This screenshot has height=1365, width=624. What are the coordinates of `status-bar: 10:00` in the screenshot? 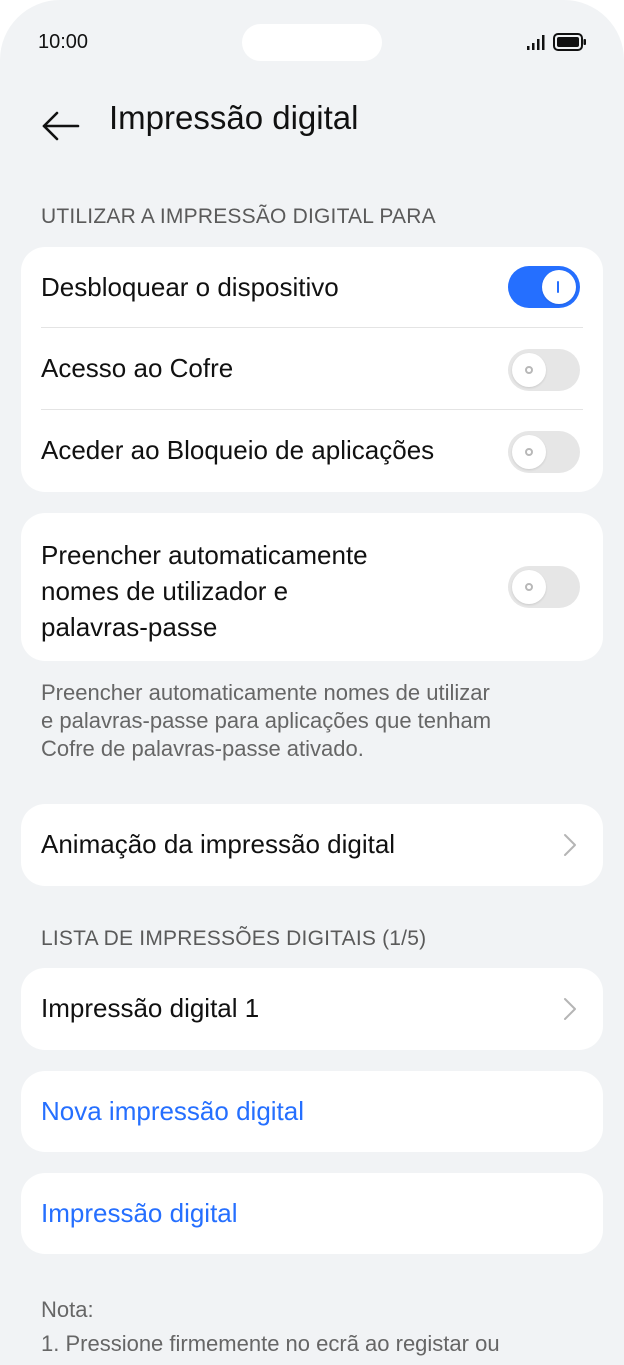 It's located at (312, 45).